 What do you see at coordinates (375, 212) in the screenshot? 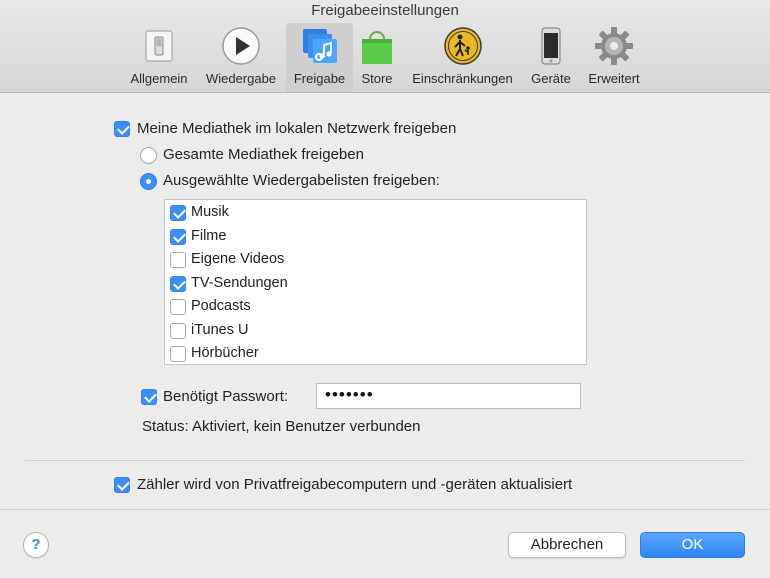
I see `list-item: Musik` at bounding box center [375, 212].